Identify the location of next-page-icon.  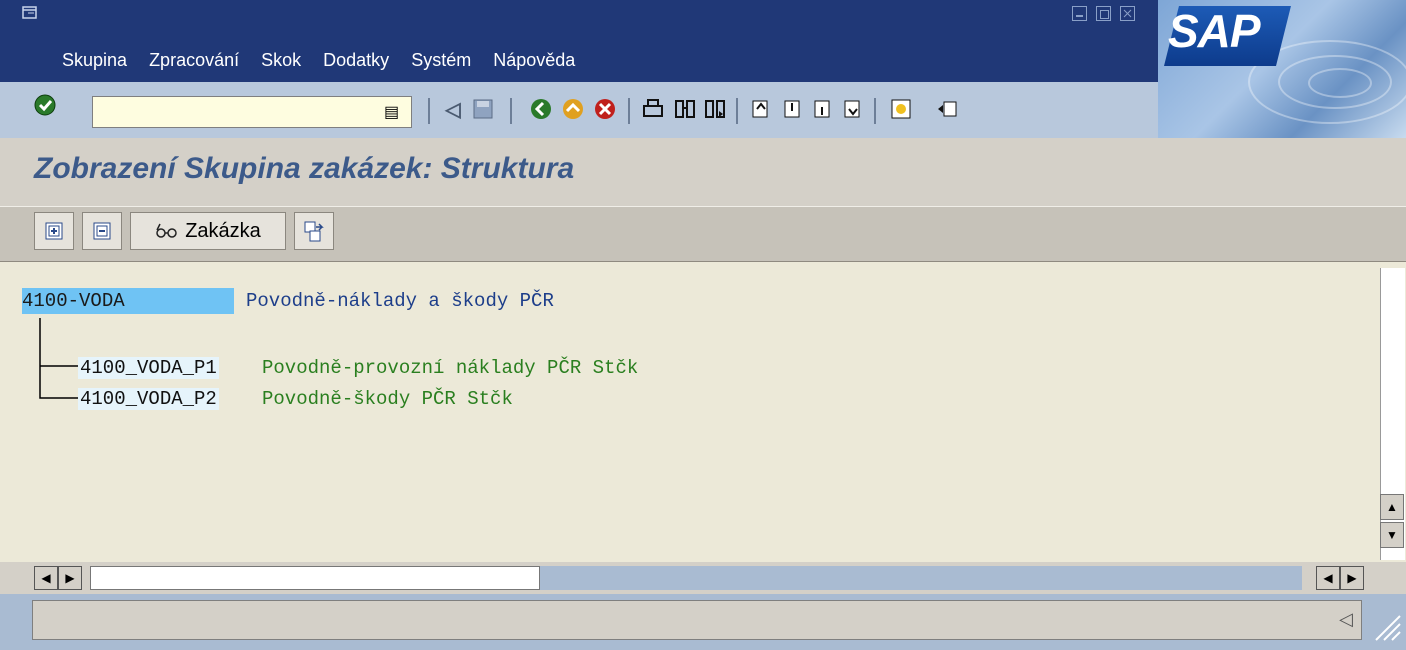
(823, 109).